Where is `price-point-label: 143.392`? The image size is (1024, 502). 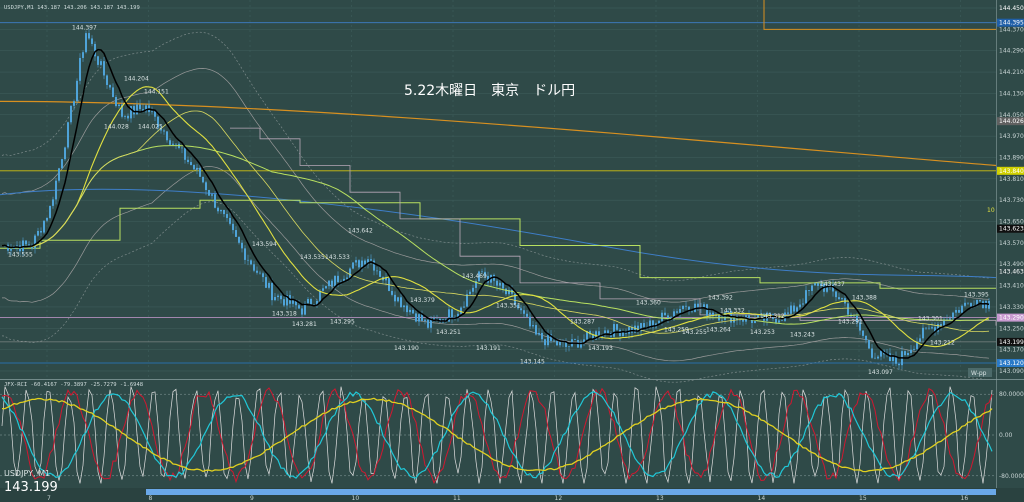 price-point-label: 143.392 is located at coordinates (720, 297).